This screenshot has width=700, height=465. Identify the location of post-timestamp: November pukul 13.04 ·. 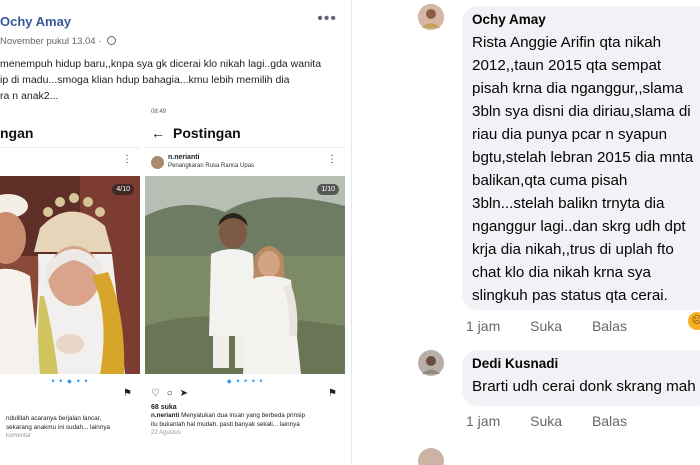
(58, 41).